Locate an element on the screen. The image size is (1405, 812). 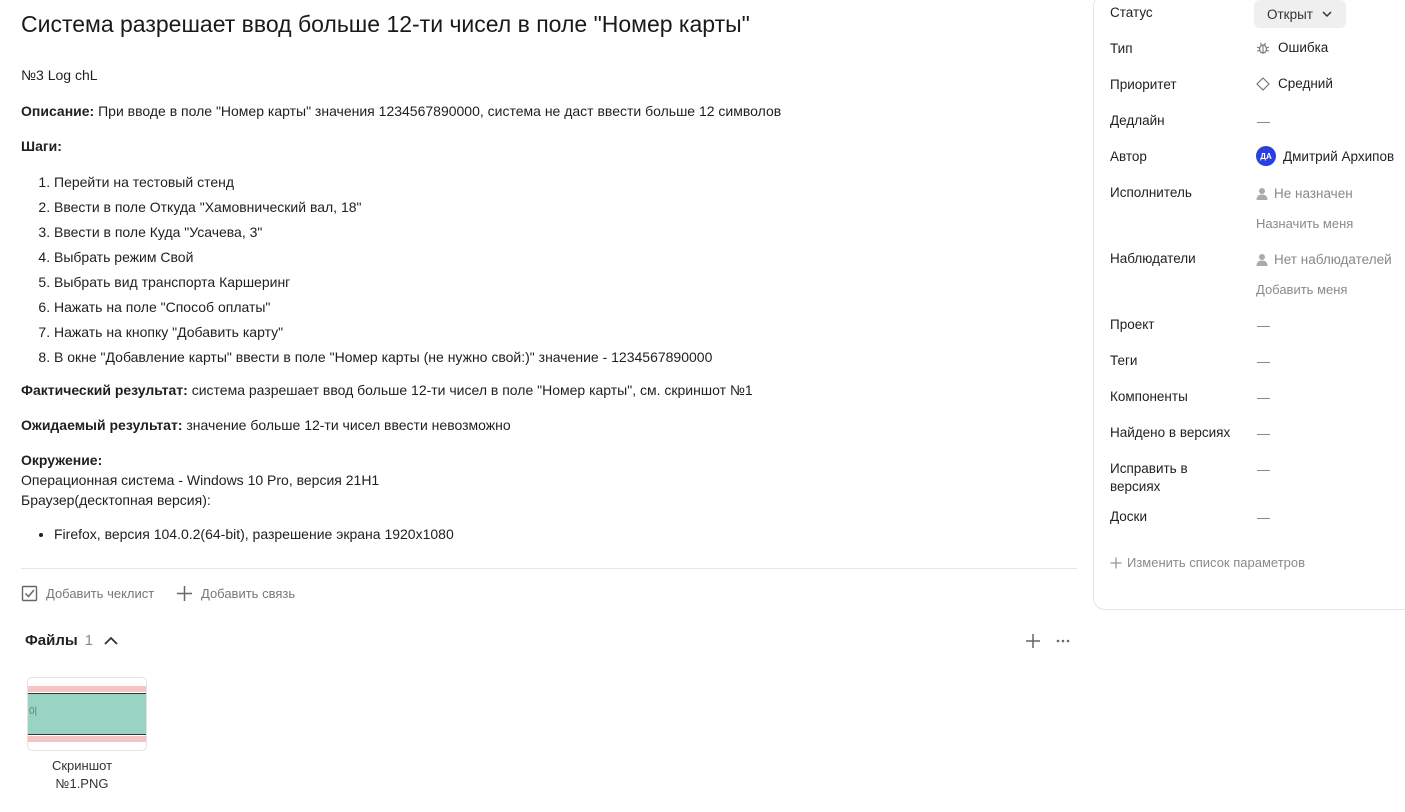
components-label: Компоненты is located at coordinates (1149, 396).